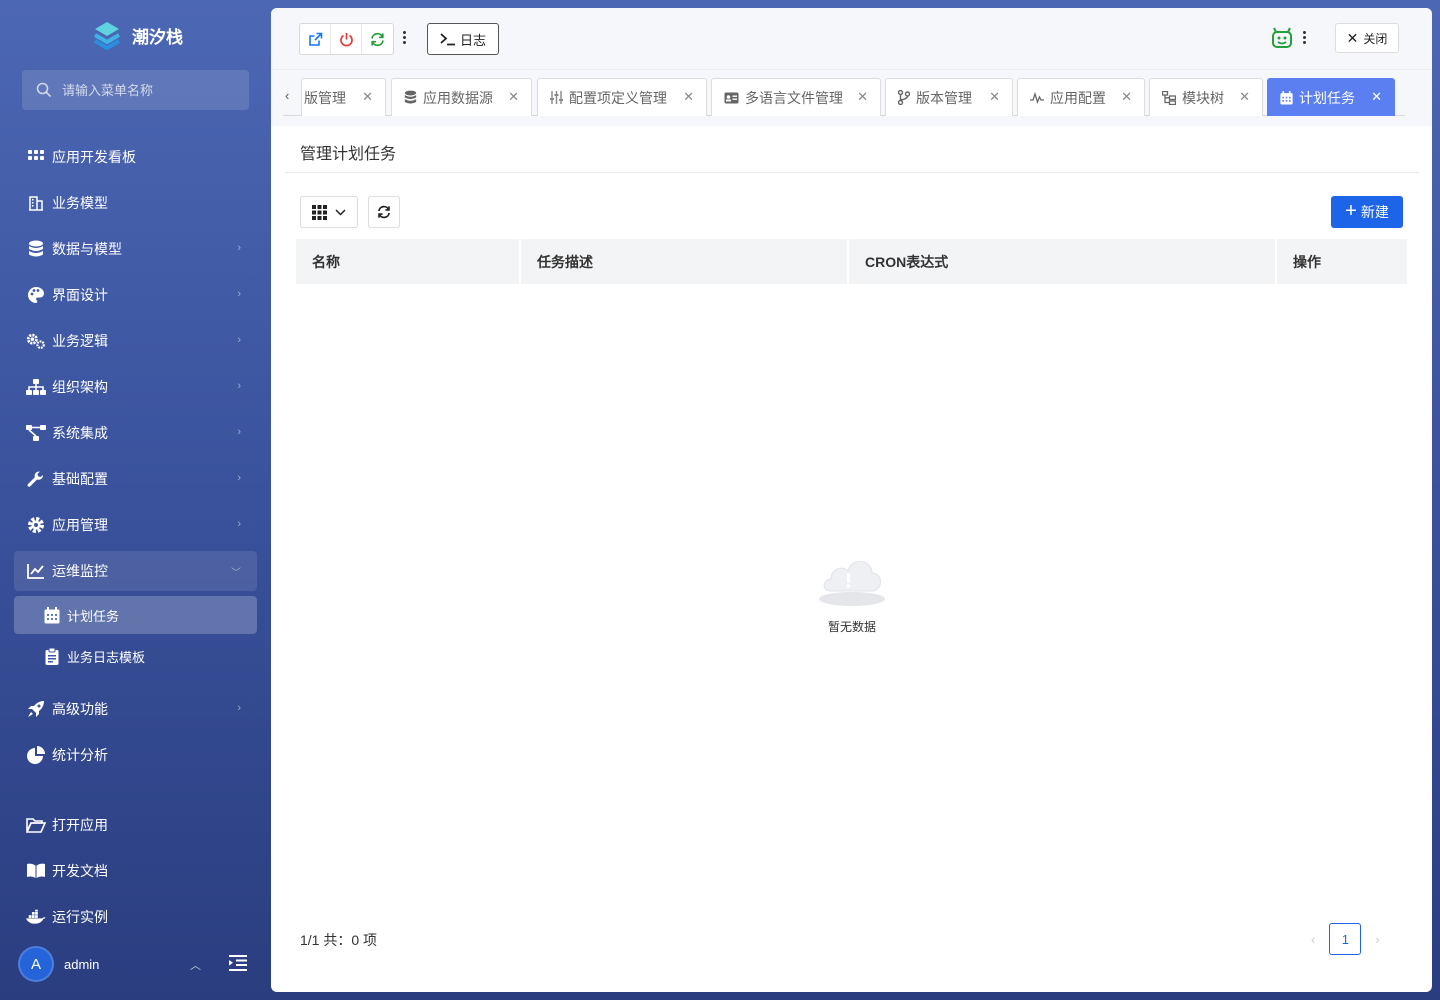  I want to click on branch-icon, so click(904, 97).